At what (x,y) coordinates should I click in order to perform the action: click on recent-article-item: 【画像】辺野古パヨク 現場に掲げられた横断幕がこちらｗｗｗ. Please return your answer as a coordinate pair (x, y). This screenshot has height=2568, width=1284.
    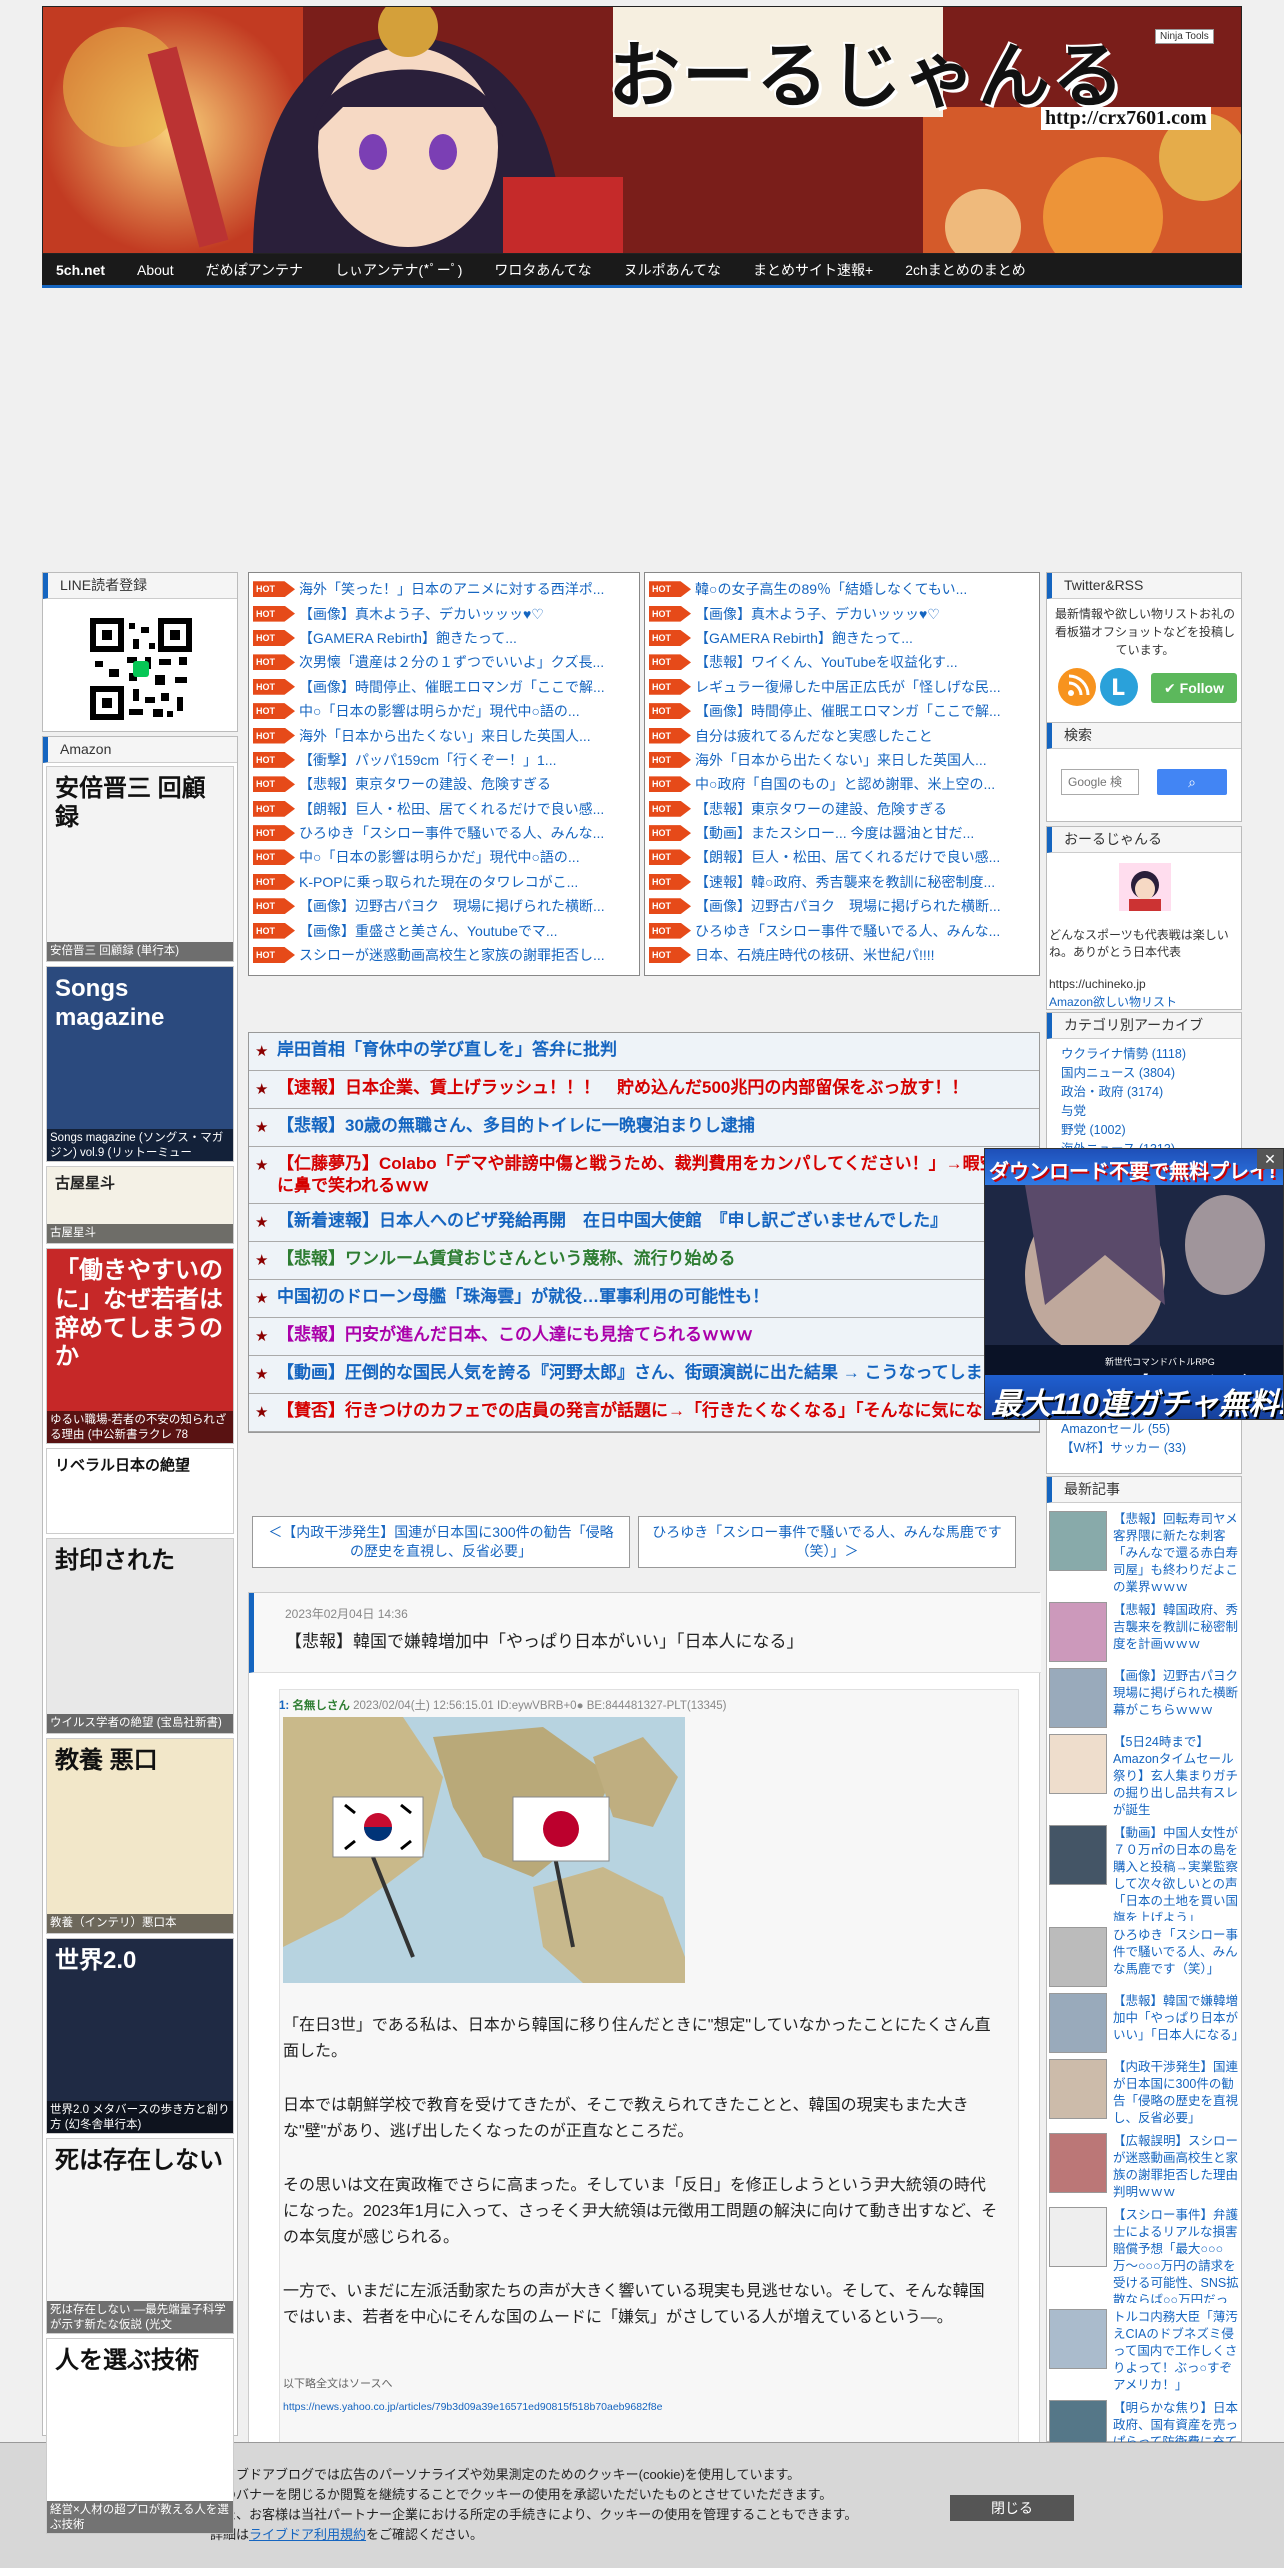
    Looking at the image, I should click on (1144, 1698).